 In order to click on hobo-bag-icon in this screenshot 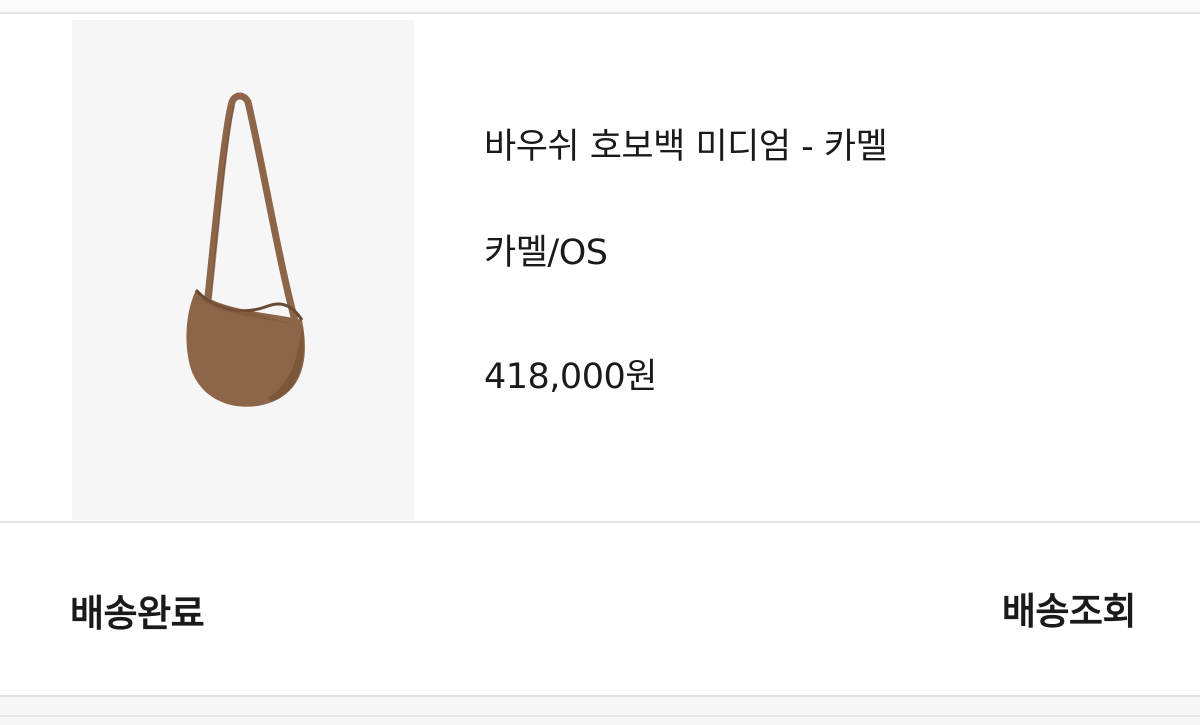, I will do `click(245, 249)`.